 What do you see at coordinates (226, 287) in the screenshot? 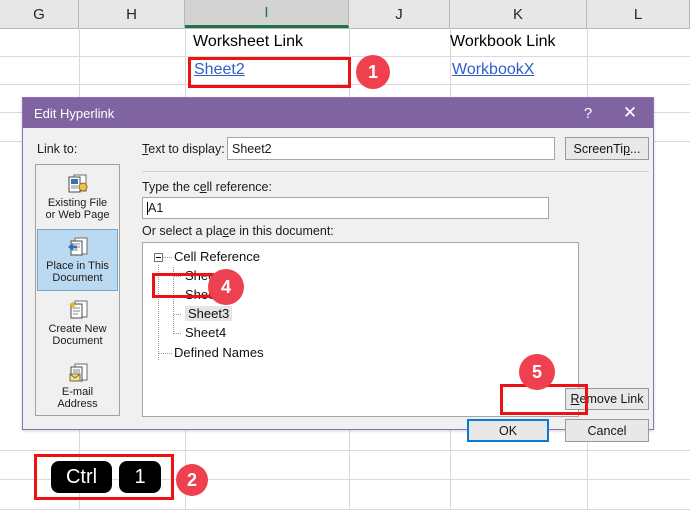
I see `annotation-marker-4: 4` at bounding box center [226, 287].